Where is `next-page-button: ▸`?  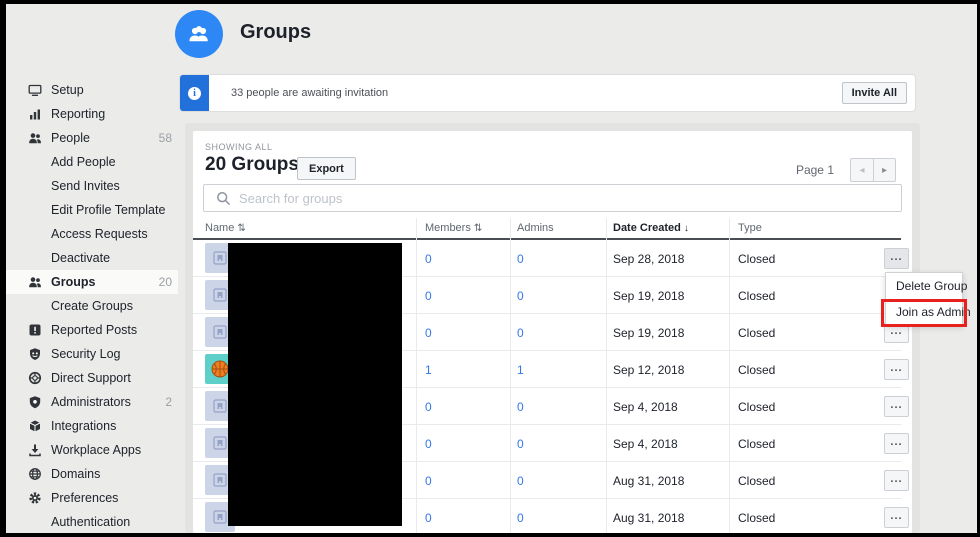
next-page-button: ▸ is located at coordinates (884, 170).